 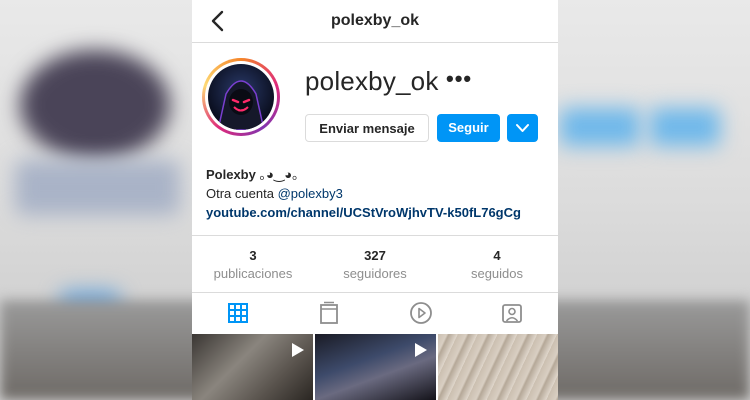 What do you see at coordinates (253, 255) in the screenshot?
I see `stat-value: 3` at bounding box center [253, 255].